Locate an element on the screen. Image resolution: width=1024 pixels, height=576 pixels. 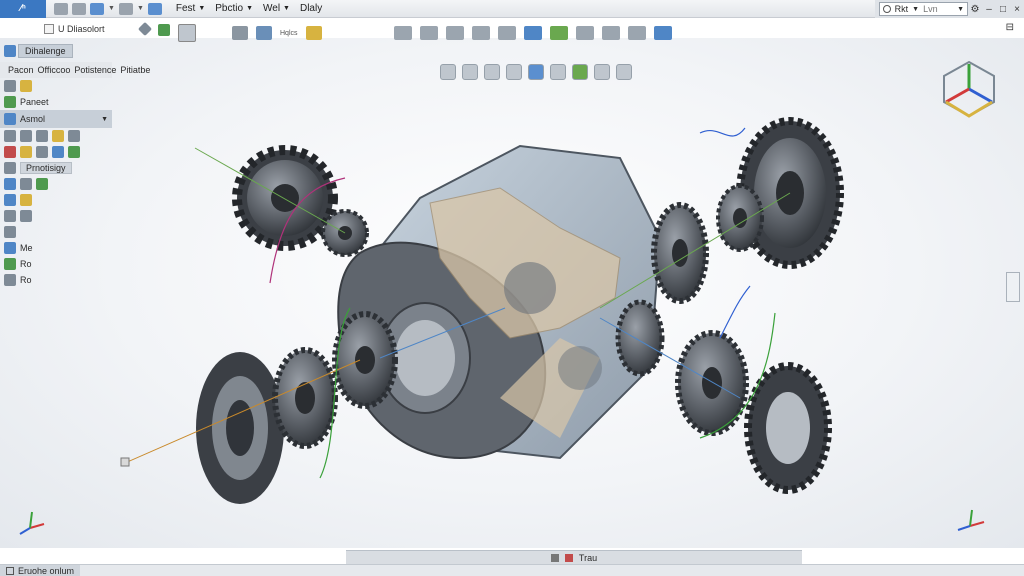
view-scroll-control is located at coordinates (1013, 287).